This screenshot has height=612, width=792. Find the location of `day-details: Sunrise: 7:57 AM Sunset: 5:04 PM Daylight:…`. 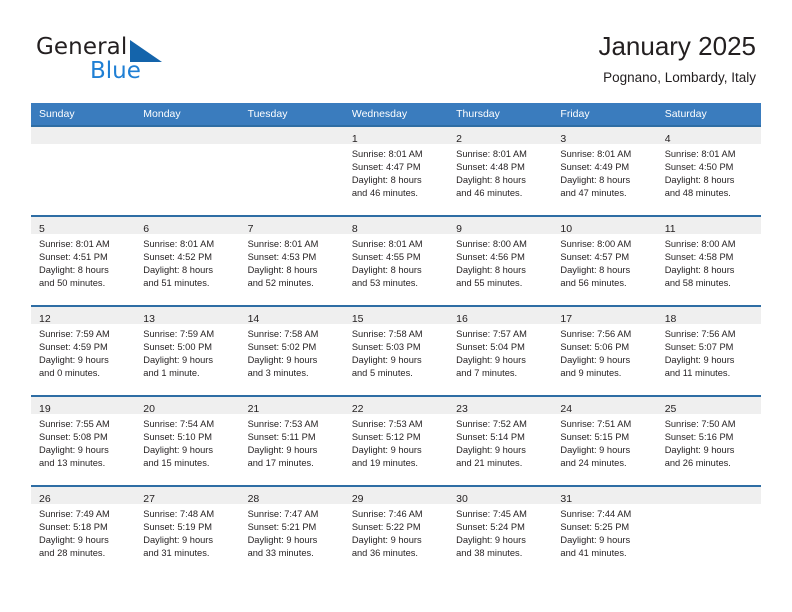

day-details: Sunrise: 7:57 AM Sunset: 5:04 PM Daylight:… is located at coordinates (500, 352).